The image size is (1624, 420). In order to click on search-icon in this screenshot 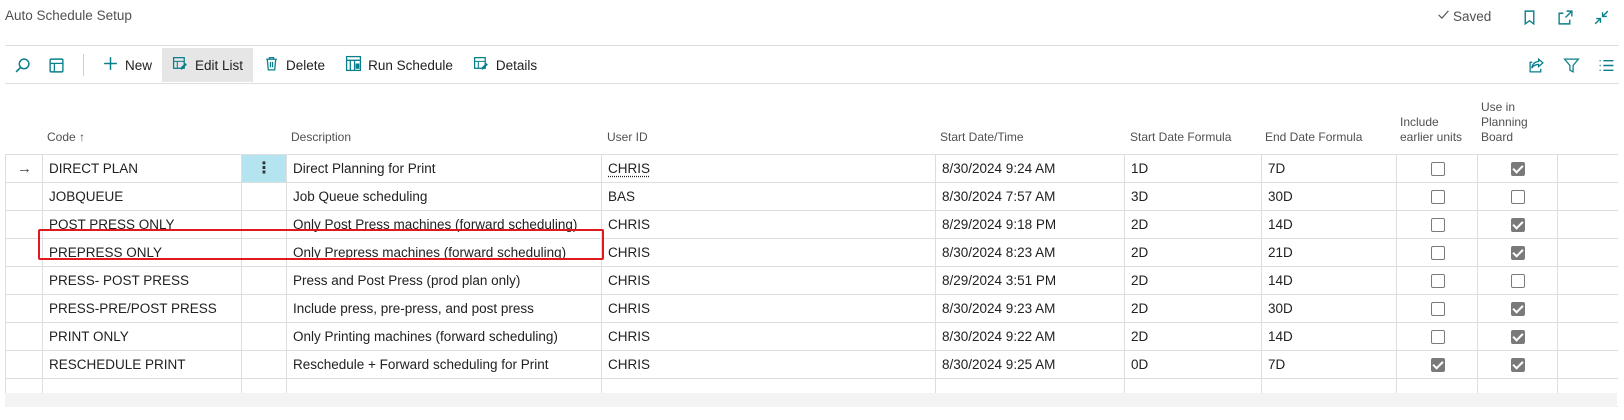, I will do `click(22, 65)`.